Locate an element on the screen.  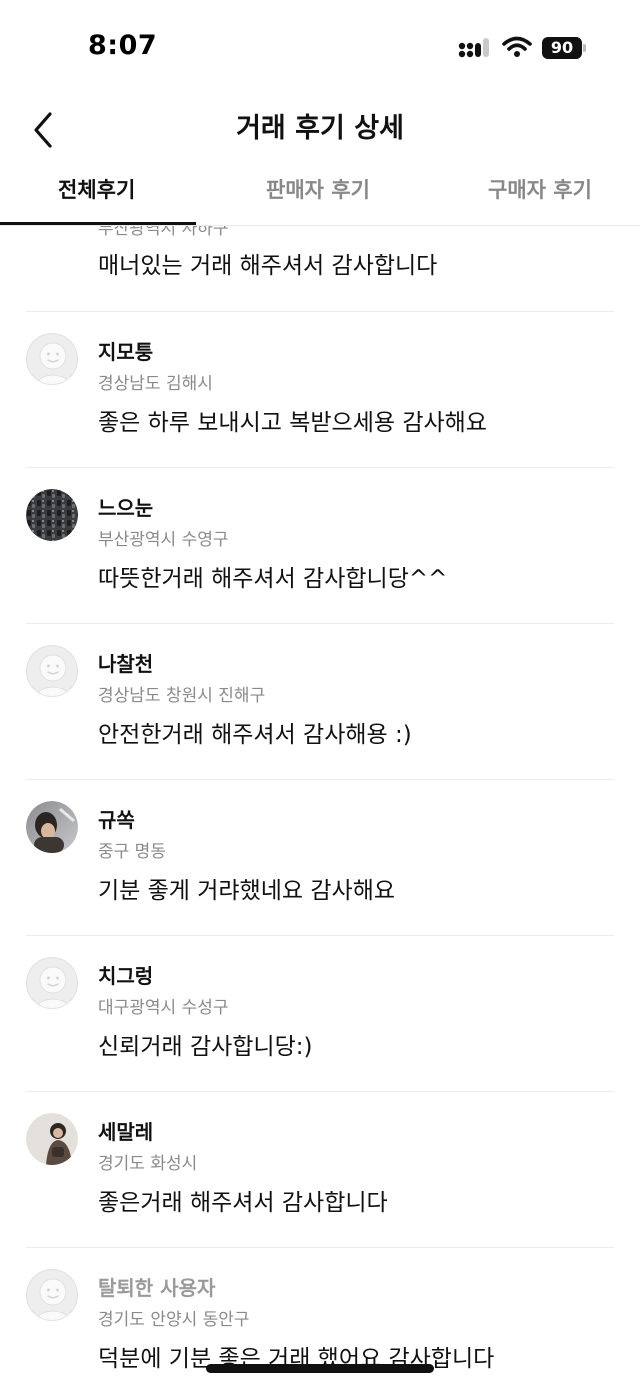
back-button is located at coordinates (44, 126).